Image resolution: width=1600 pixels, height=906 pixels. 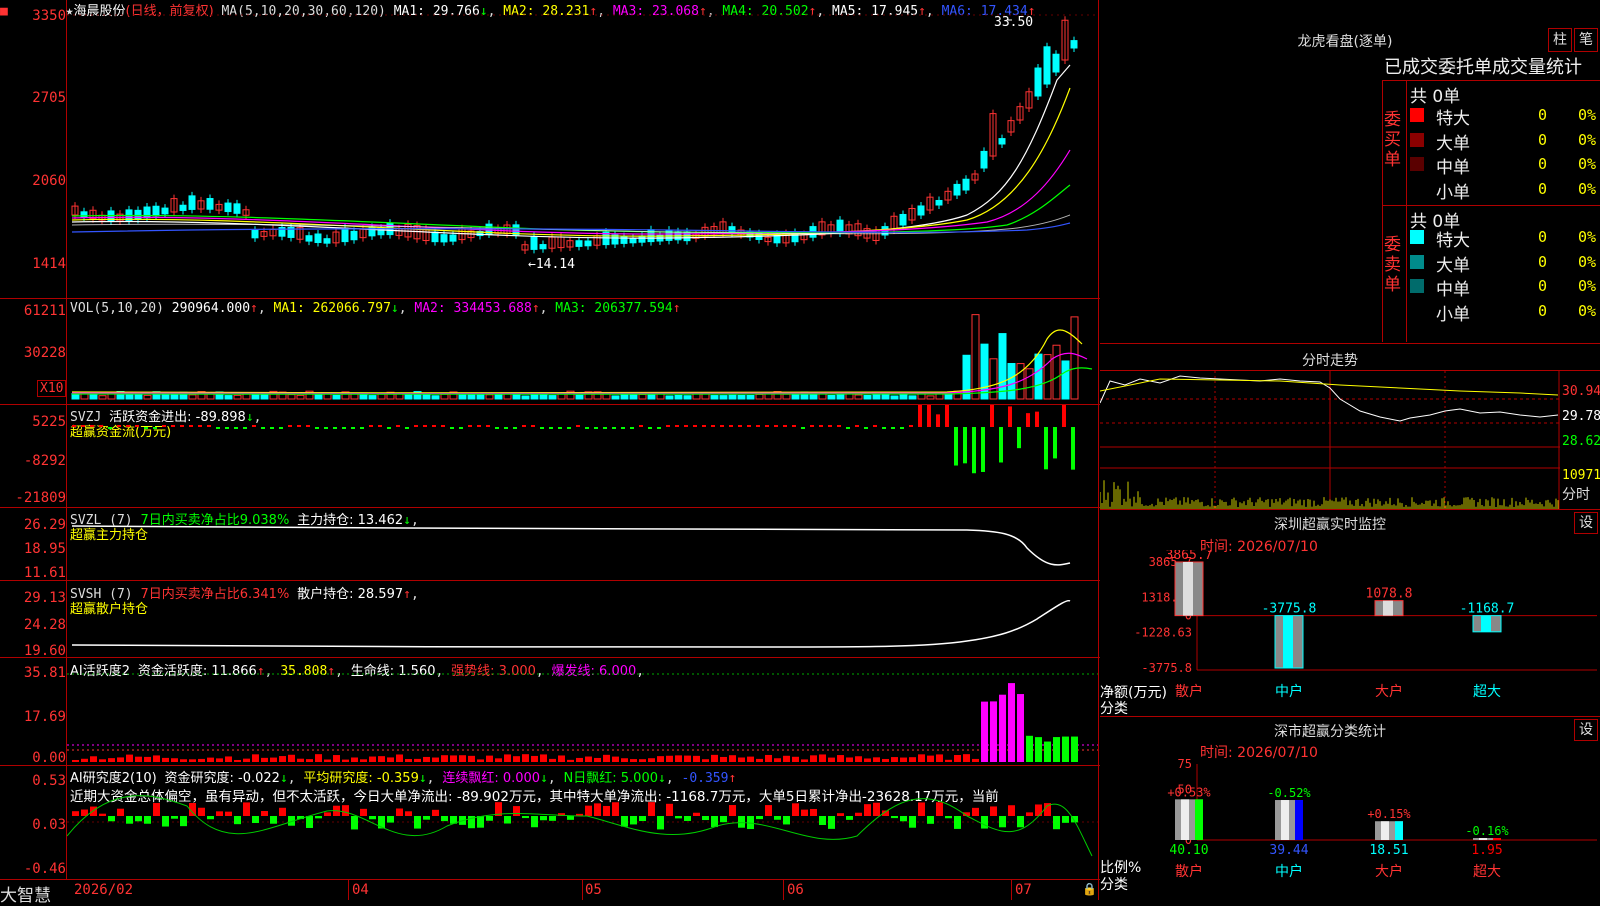 I want to click on sz-monitor-settings-button: 设, so click(x=1586, y=523).